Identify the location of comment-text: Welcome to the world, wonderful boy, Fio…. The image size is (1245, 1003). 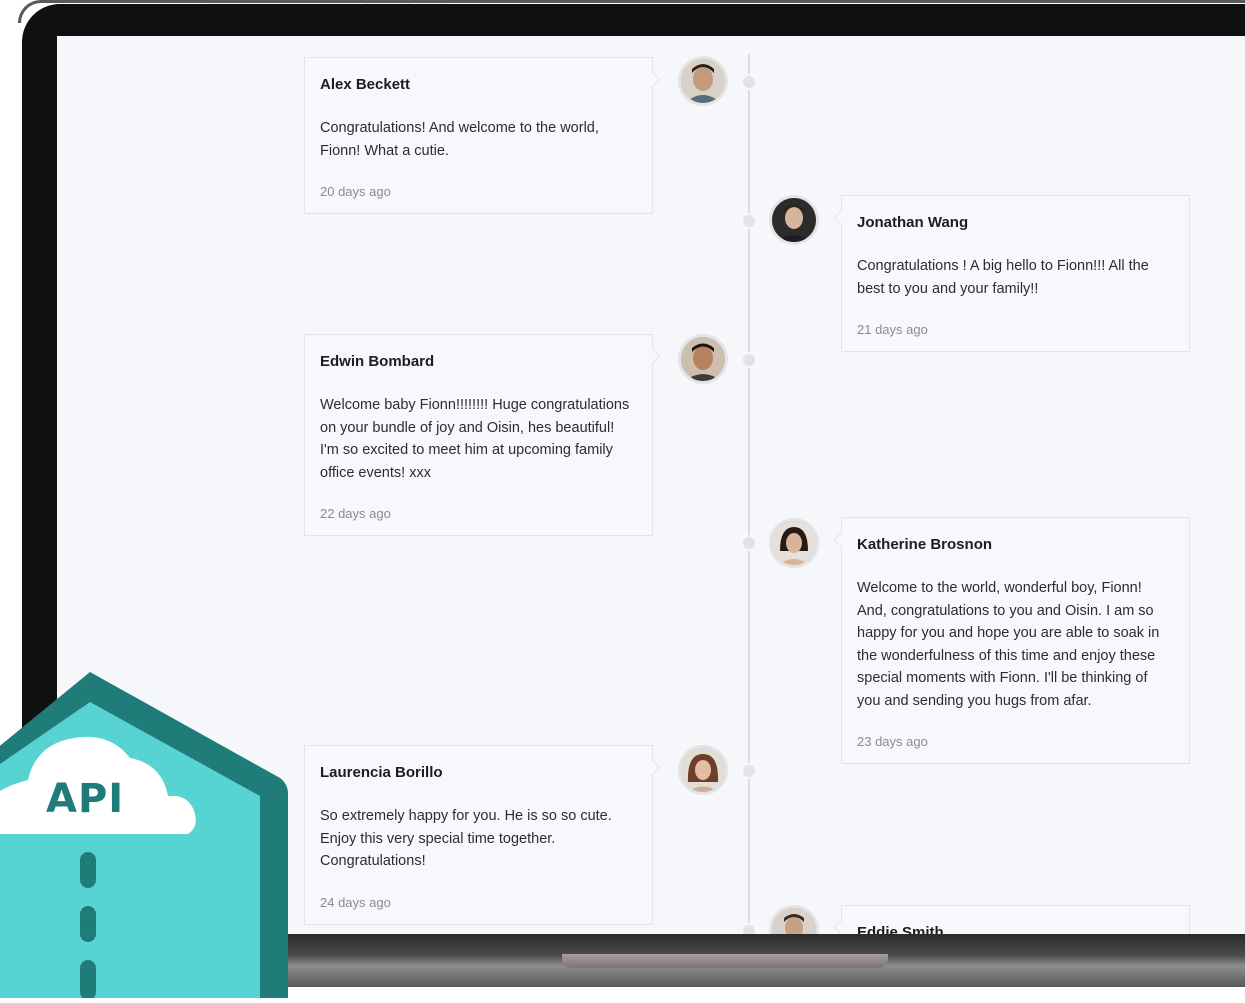
(1008, 644).